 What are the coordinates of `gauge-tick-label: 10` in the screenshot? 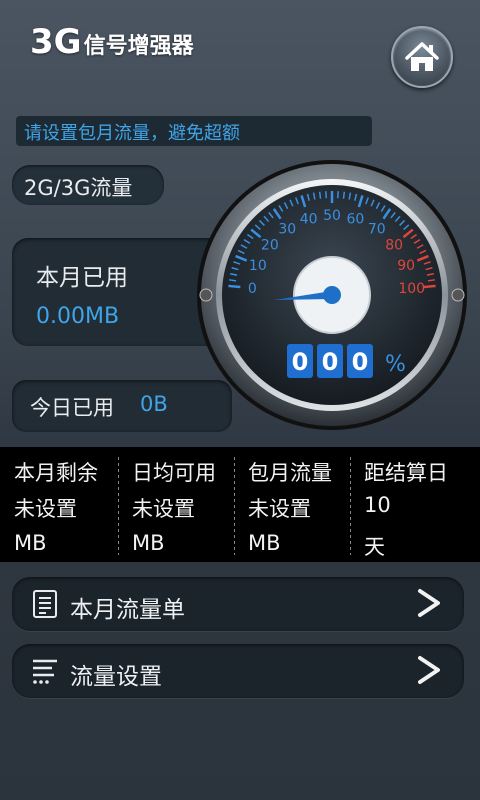 It's located at (258, 266).